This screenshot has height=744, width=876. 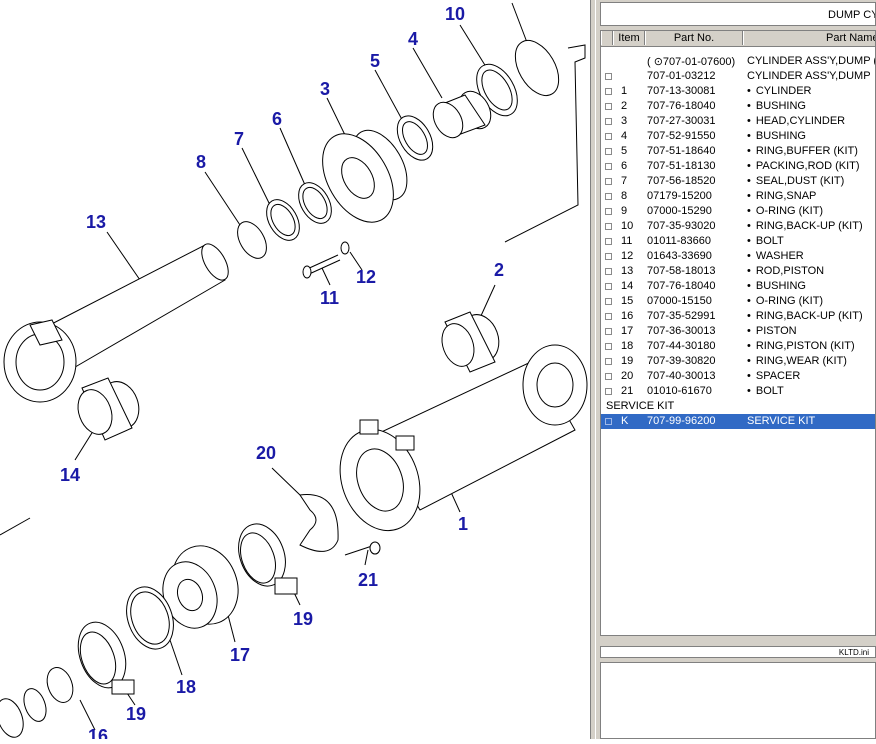 What do you see at coordinates (627, 241) in the screenshot?
I see `row-item-number: 11` at bounding box center [627, 241].